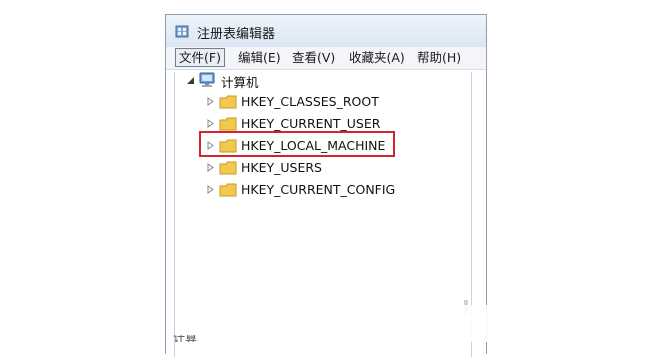  I want to click on tree-item-label: HKEY_CLASSES_ROOT, so click(310, 101).